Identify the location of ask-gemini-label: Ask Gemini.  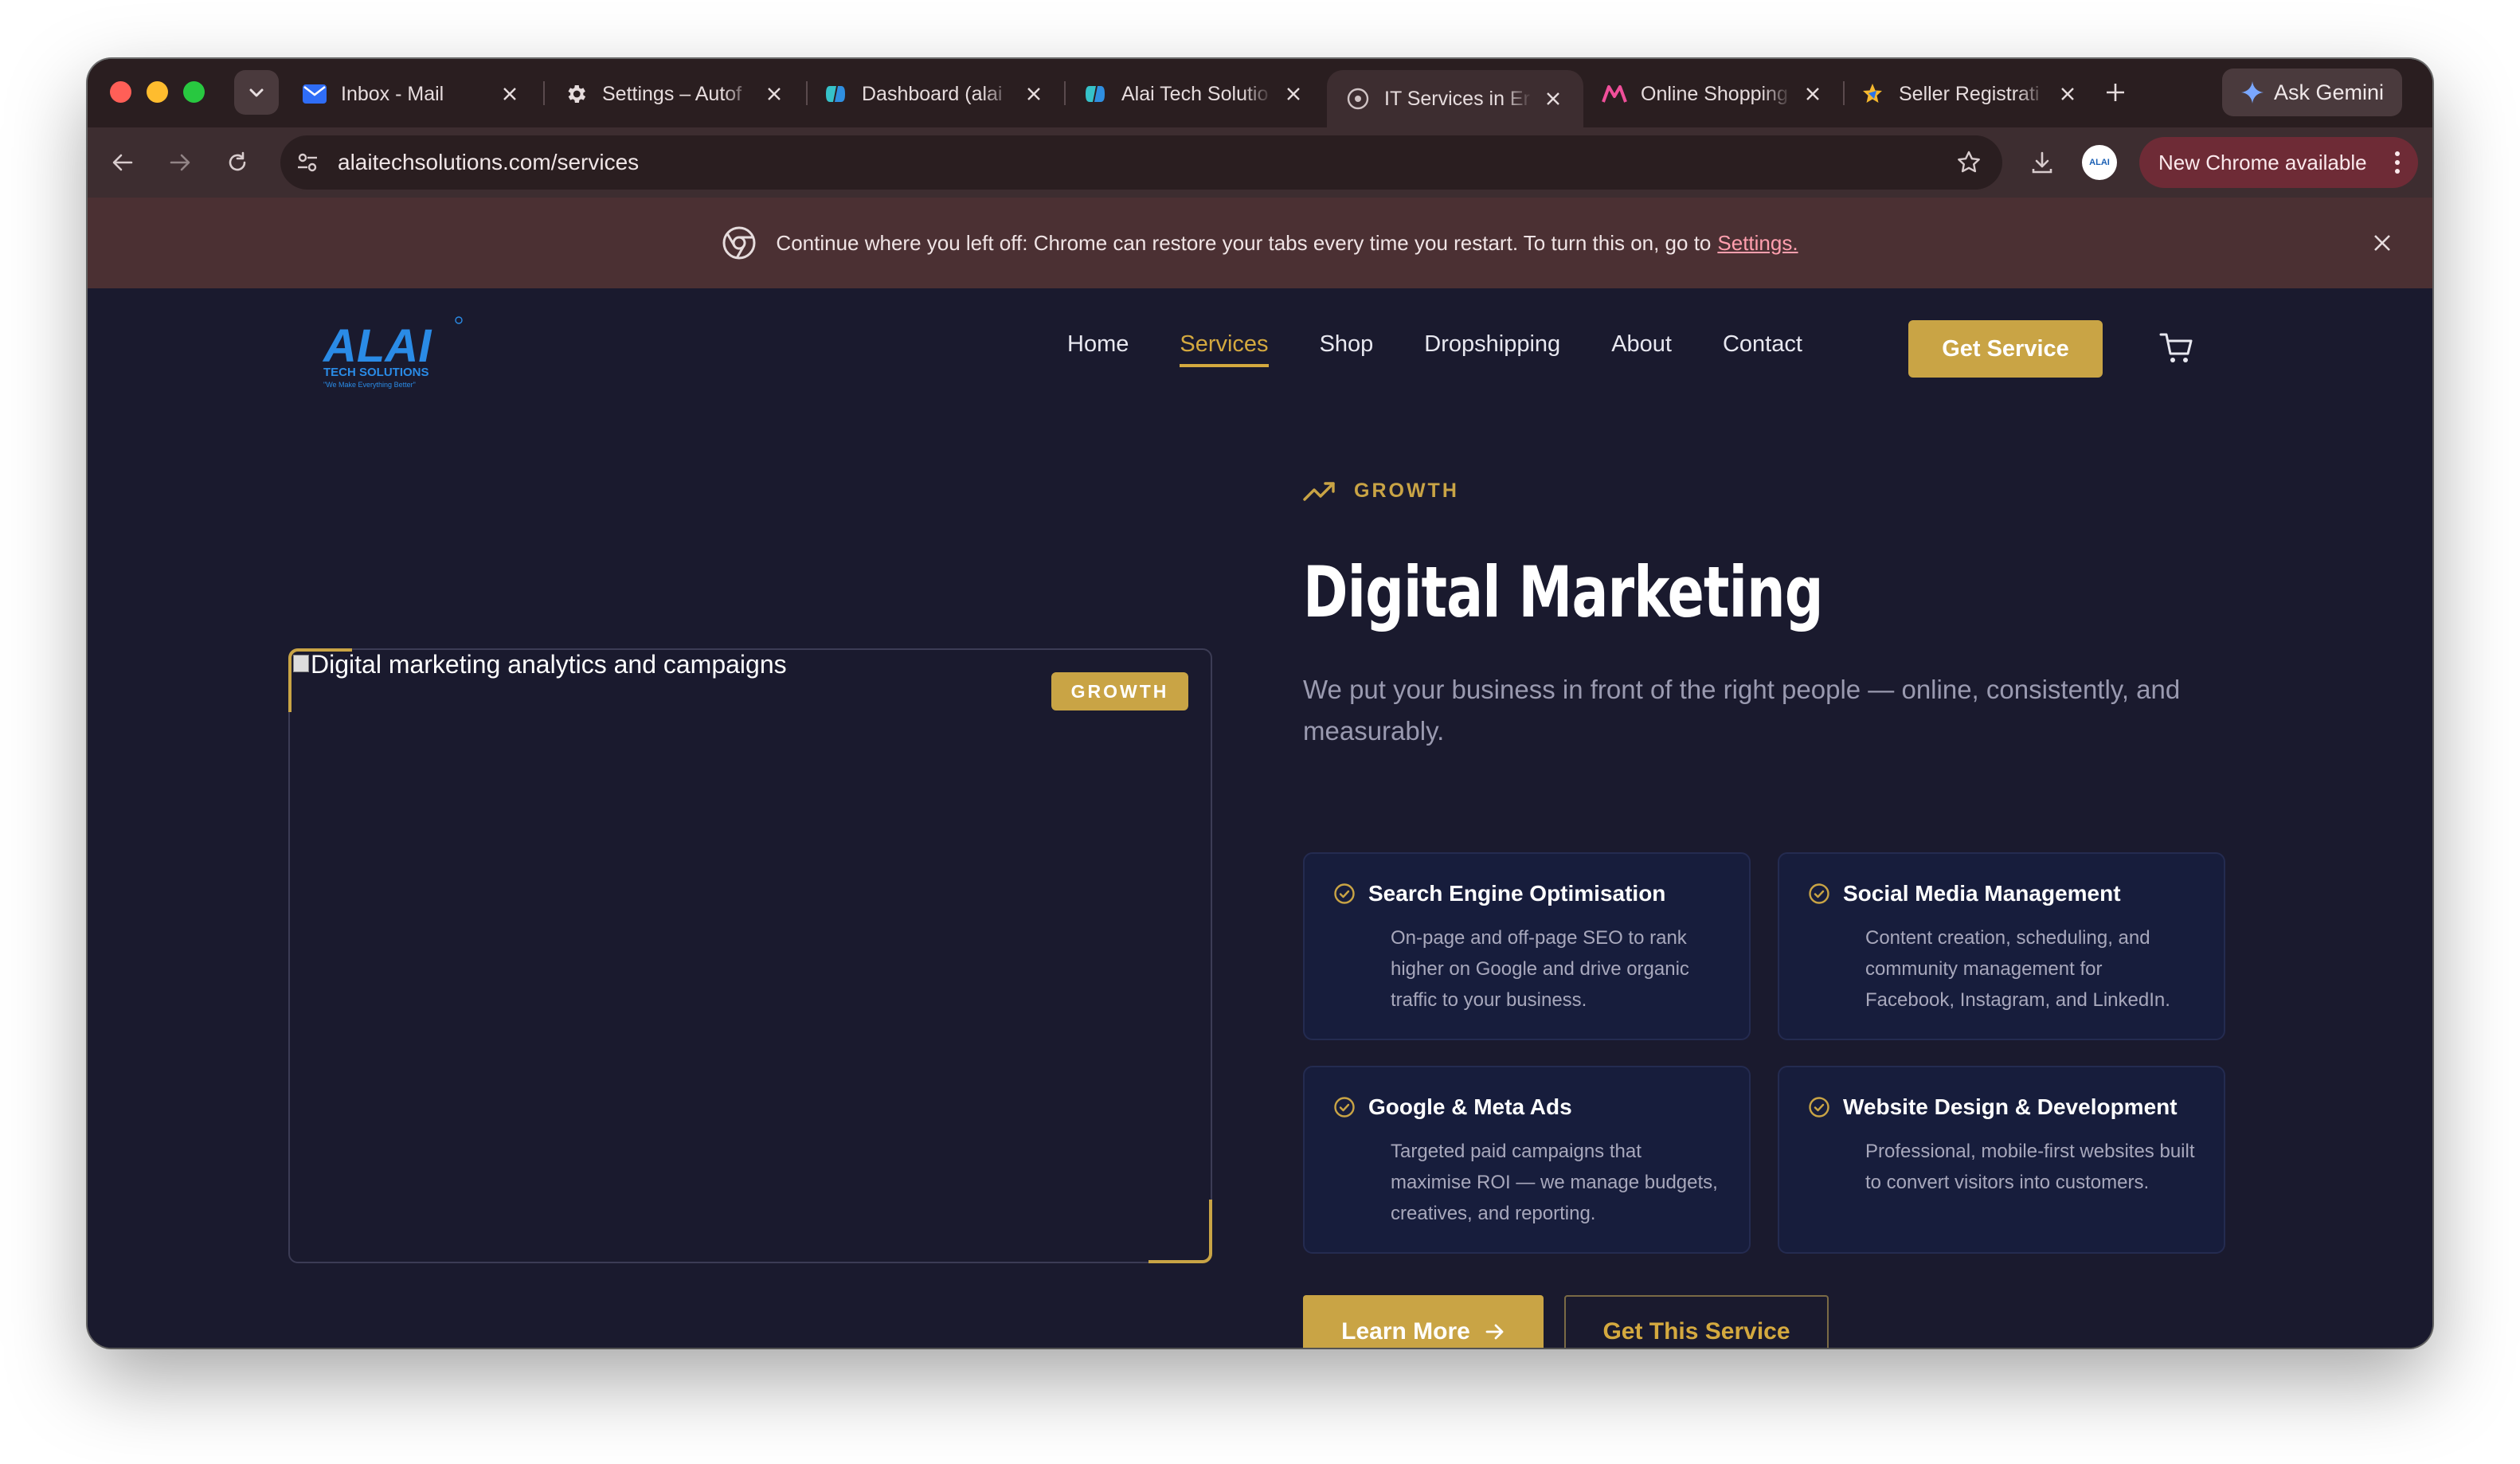
(2329, 92).